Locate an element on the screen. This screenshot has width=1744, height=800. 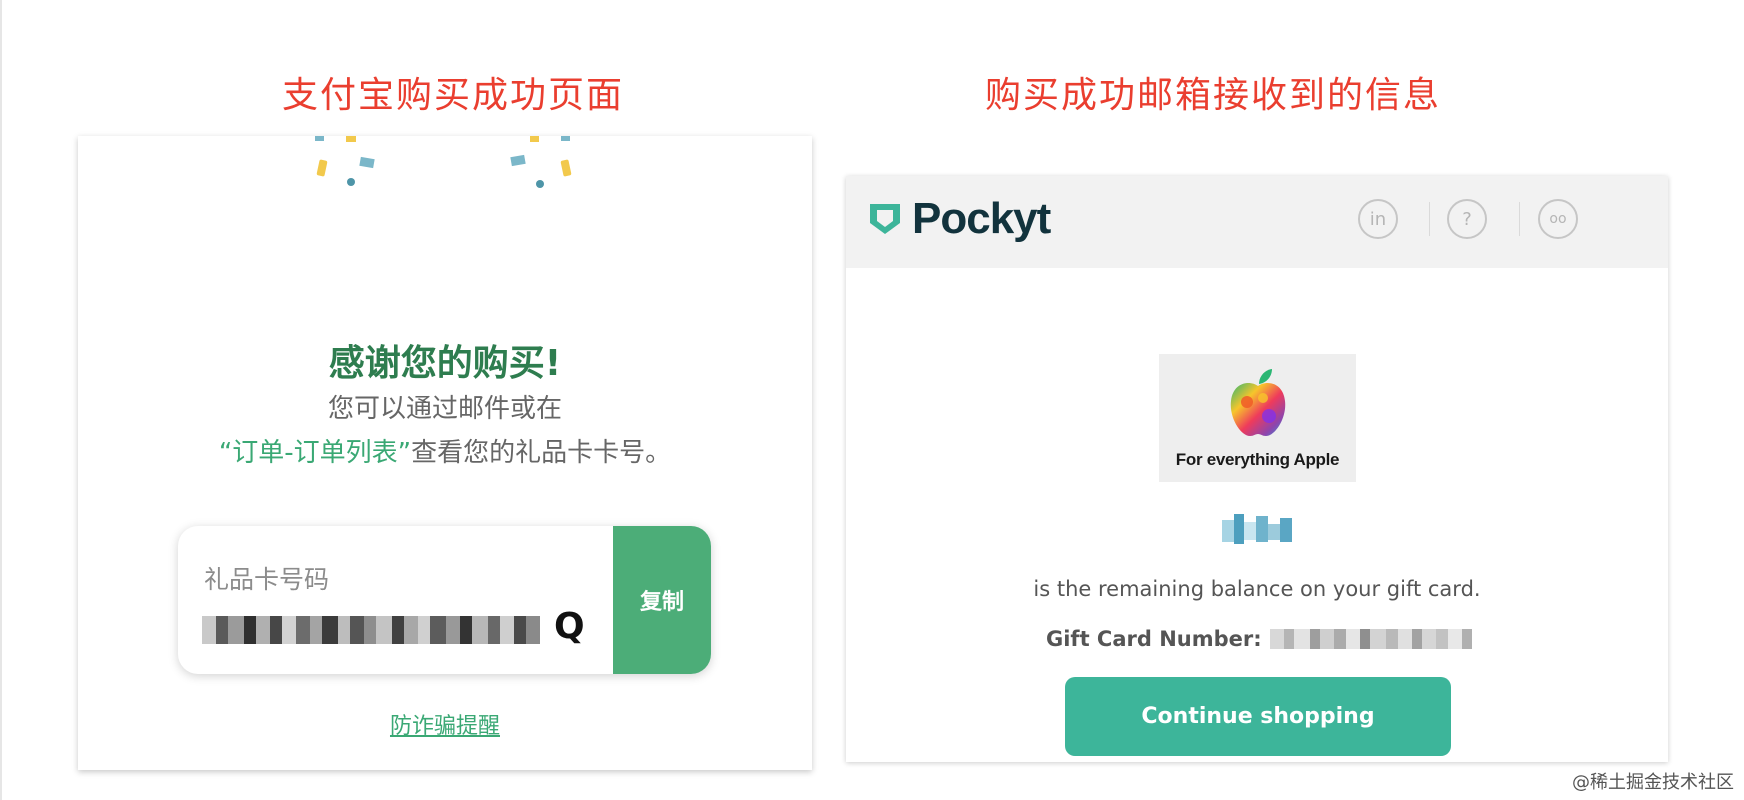
linkedin-icon: in is located at coordinates (1378, 219).